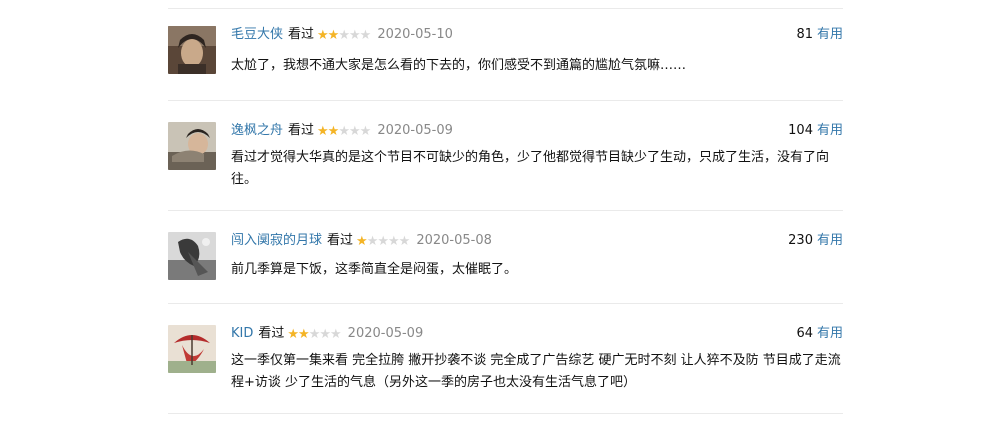 Image resolution: width=993 pixels, height=435 pixels. I want to click on comment-meta: 闯入阒寂的月球 看过 ★★★★★ 2020-05-08, so click(361, 241).